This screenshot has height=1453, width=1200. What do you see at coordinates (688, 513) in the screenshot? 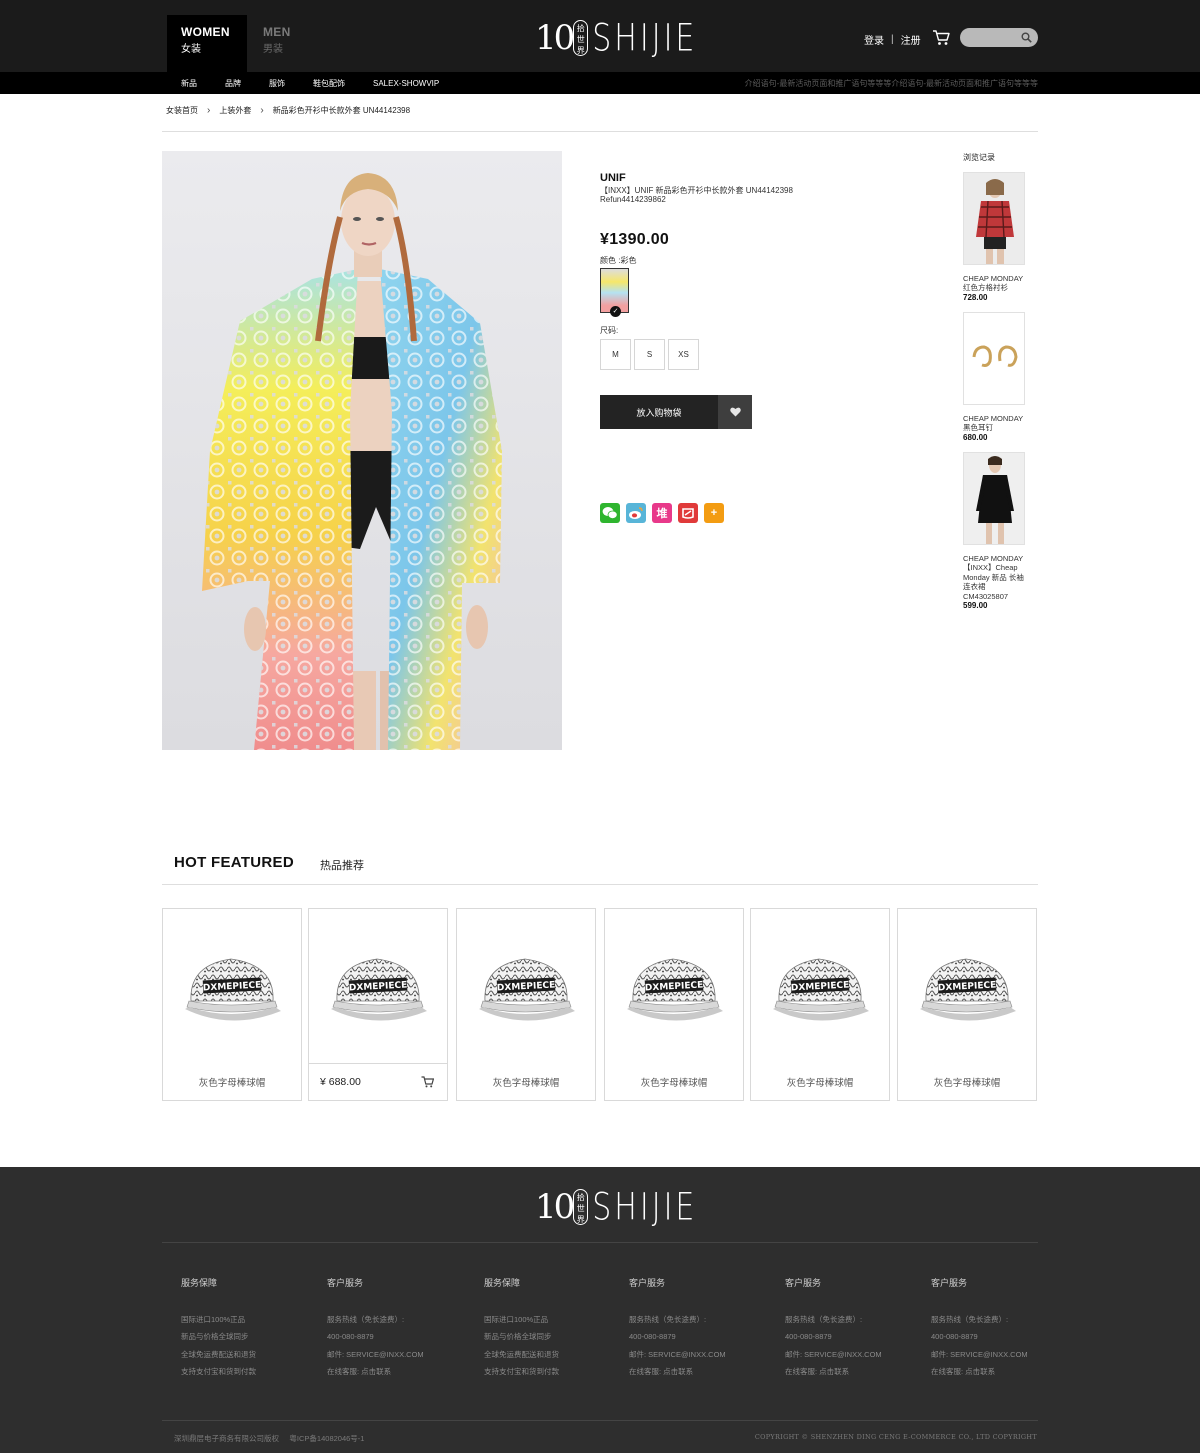
I see `qzone-icon` at bounding box center [688, 513].